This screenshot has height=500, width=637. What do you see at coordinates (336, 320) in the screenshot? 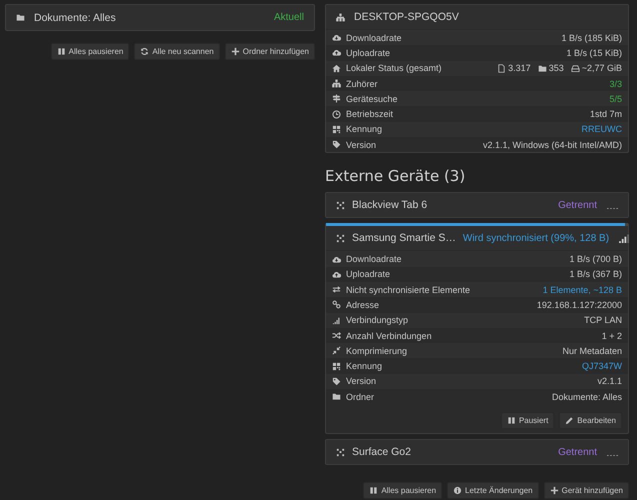
I see `signal-icon` at bounding box center [336, 320].